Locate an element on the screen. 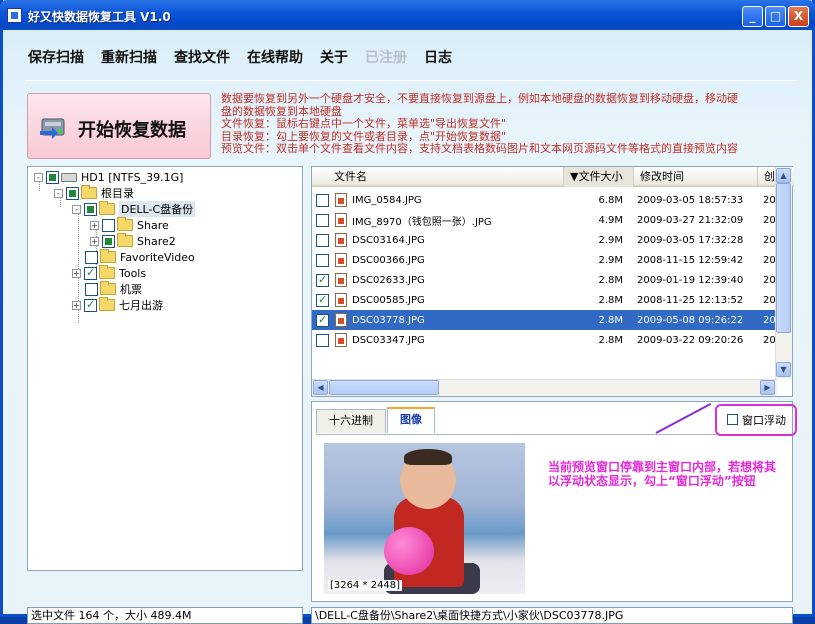 The width and height of the screenshot is (815, 624). tree-node-tools: + Tools is located at coordinates (109, 273).